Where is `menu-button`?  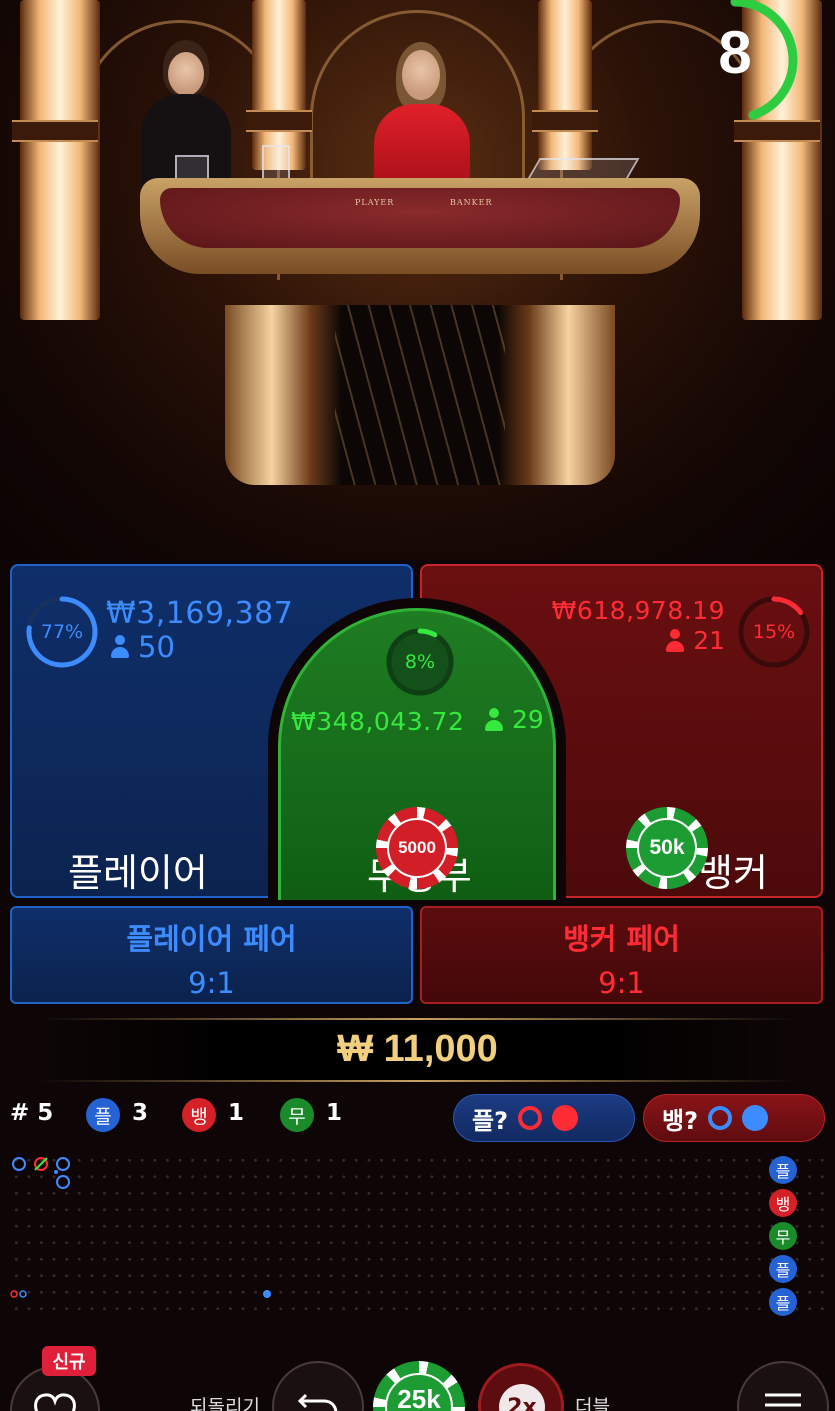 menu-button is located at coordinates (783, 1386).